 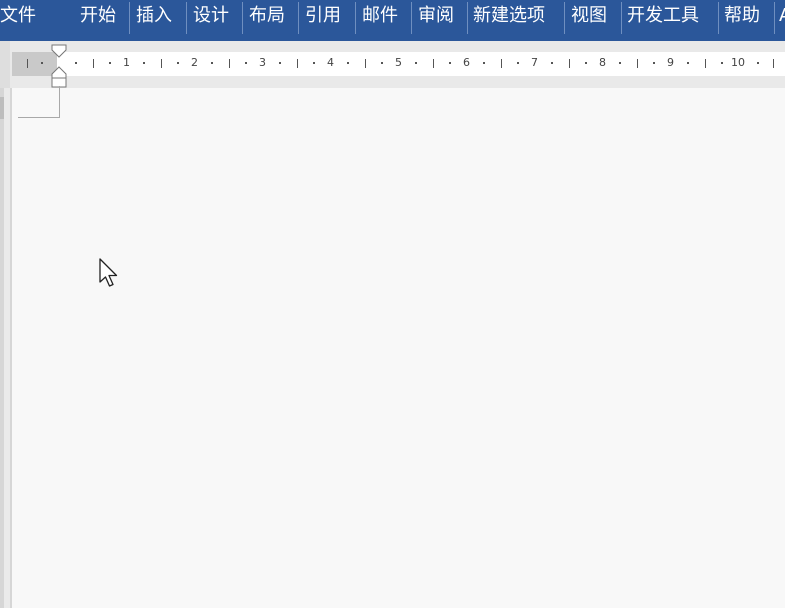 I want to click on tab-developer: 开发工具, so click(x=663, y=15).